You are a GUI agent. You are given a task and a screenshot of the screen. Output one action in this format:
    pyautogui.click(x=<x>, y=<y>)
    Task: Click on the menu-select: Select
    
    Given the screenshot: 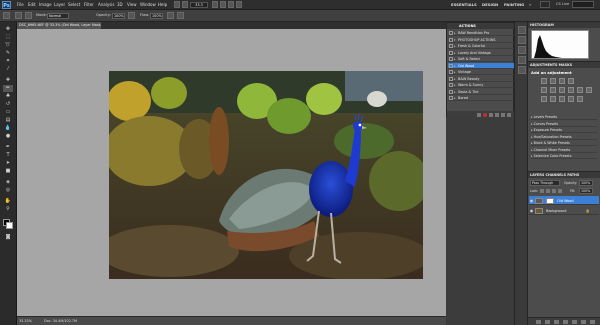 What is the action you would take?
    pyautogui.click(x=74, y=4)
    